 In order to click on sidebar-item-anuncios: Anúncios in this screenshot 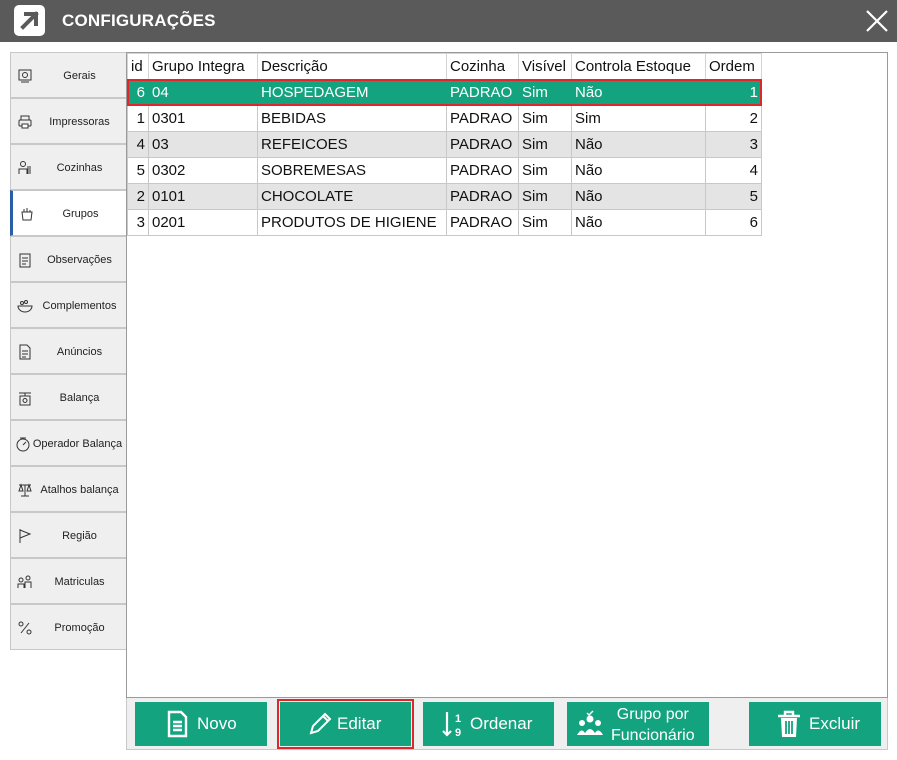, I will do `click(68, 351)`.